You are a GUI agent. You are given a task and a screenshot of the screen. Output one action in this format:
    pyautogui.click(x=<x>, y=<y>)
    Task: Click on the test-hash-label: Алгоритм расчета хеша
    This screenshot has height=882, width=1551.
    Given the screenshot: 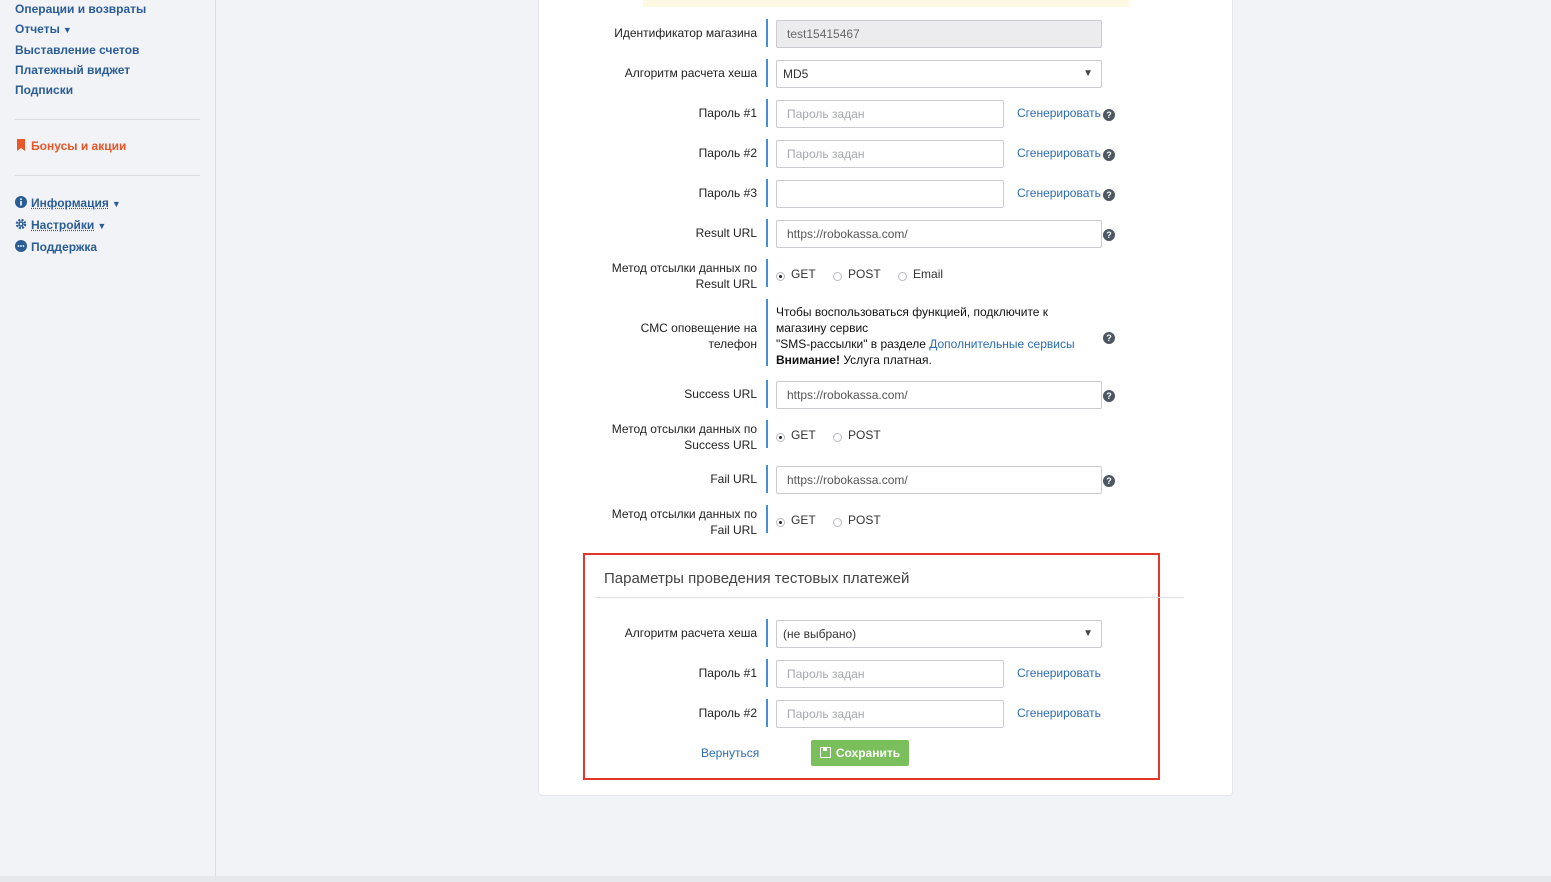 What is the action you would take?
    pyautogui.click(x=690, y=633)
    